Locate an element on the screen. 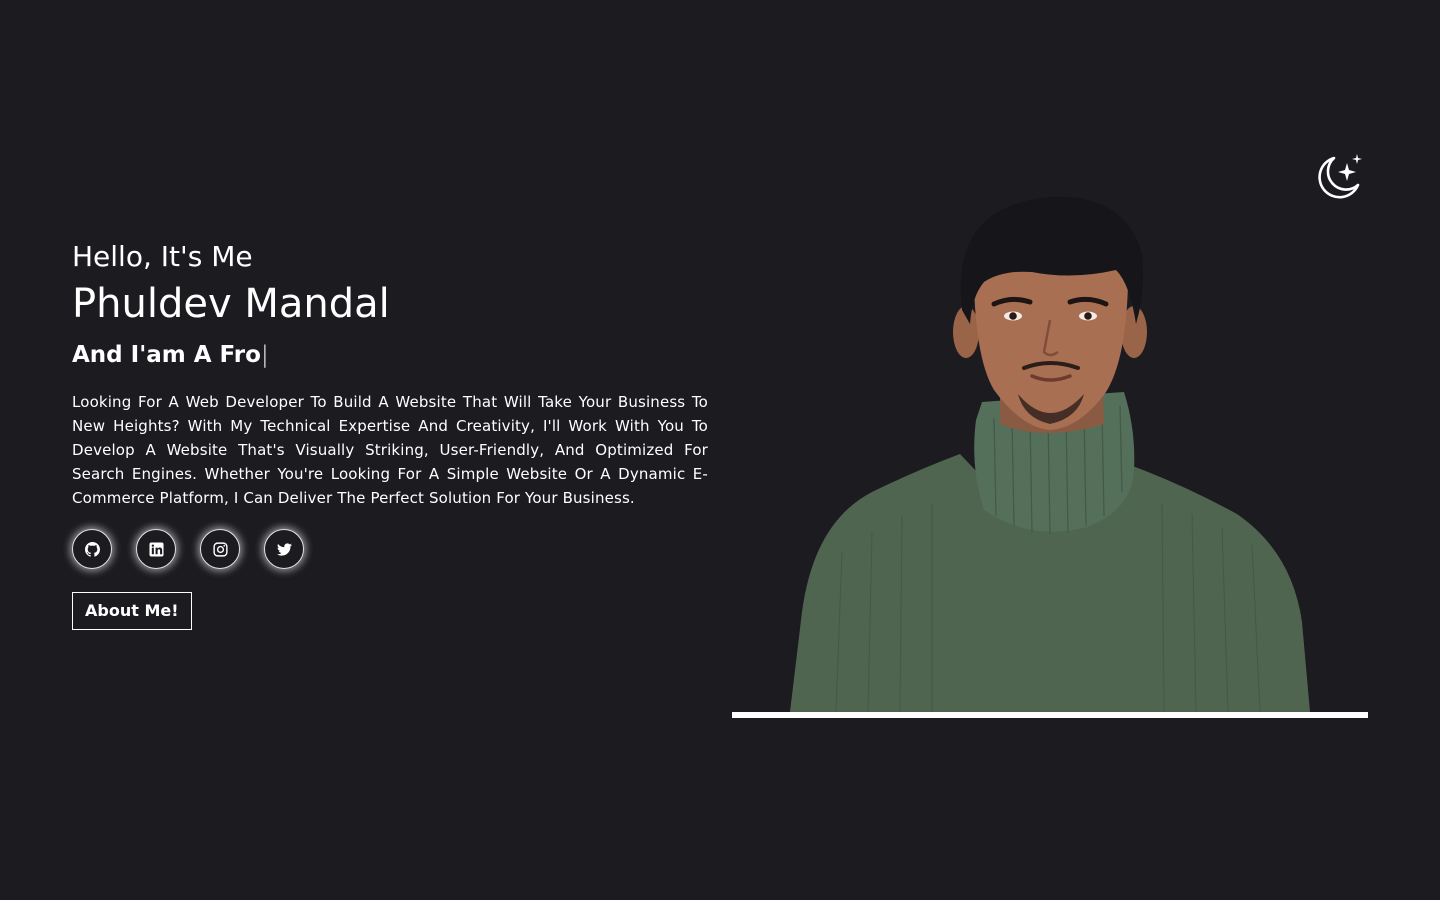 This screenshot has width=1440, height=900. linkedin-icon is located at coordinates (156, 549).